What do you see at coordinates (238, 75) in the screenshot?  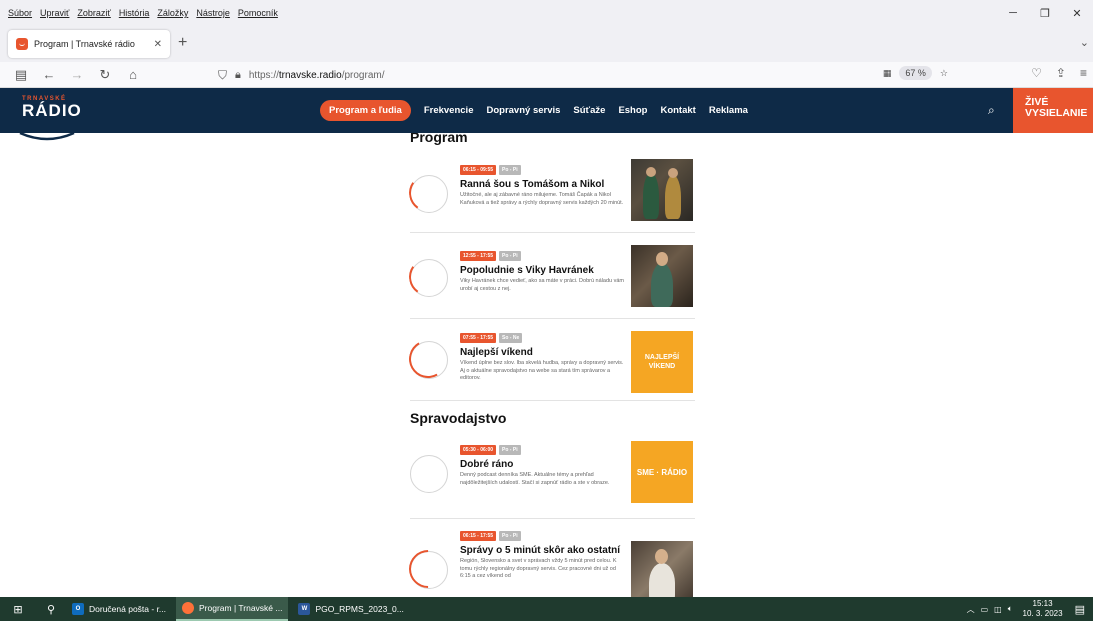 I see `lock-icon: 🔒︎` at bounding box center [238, 75].